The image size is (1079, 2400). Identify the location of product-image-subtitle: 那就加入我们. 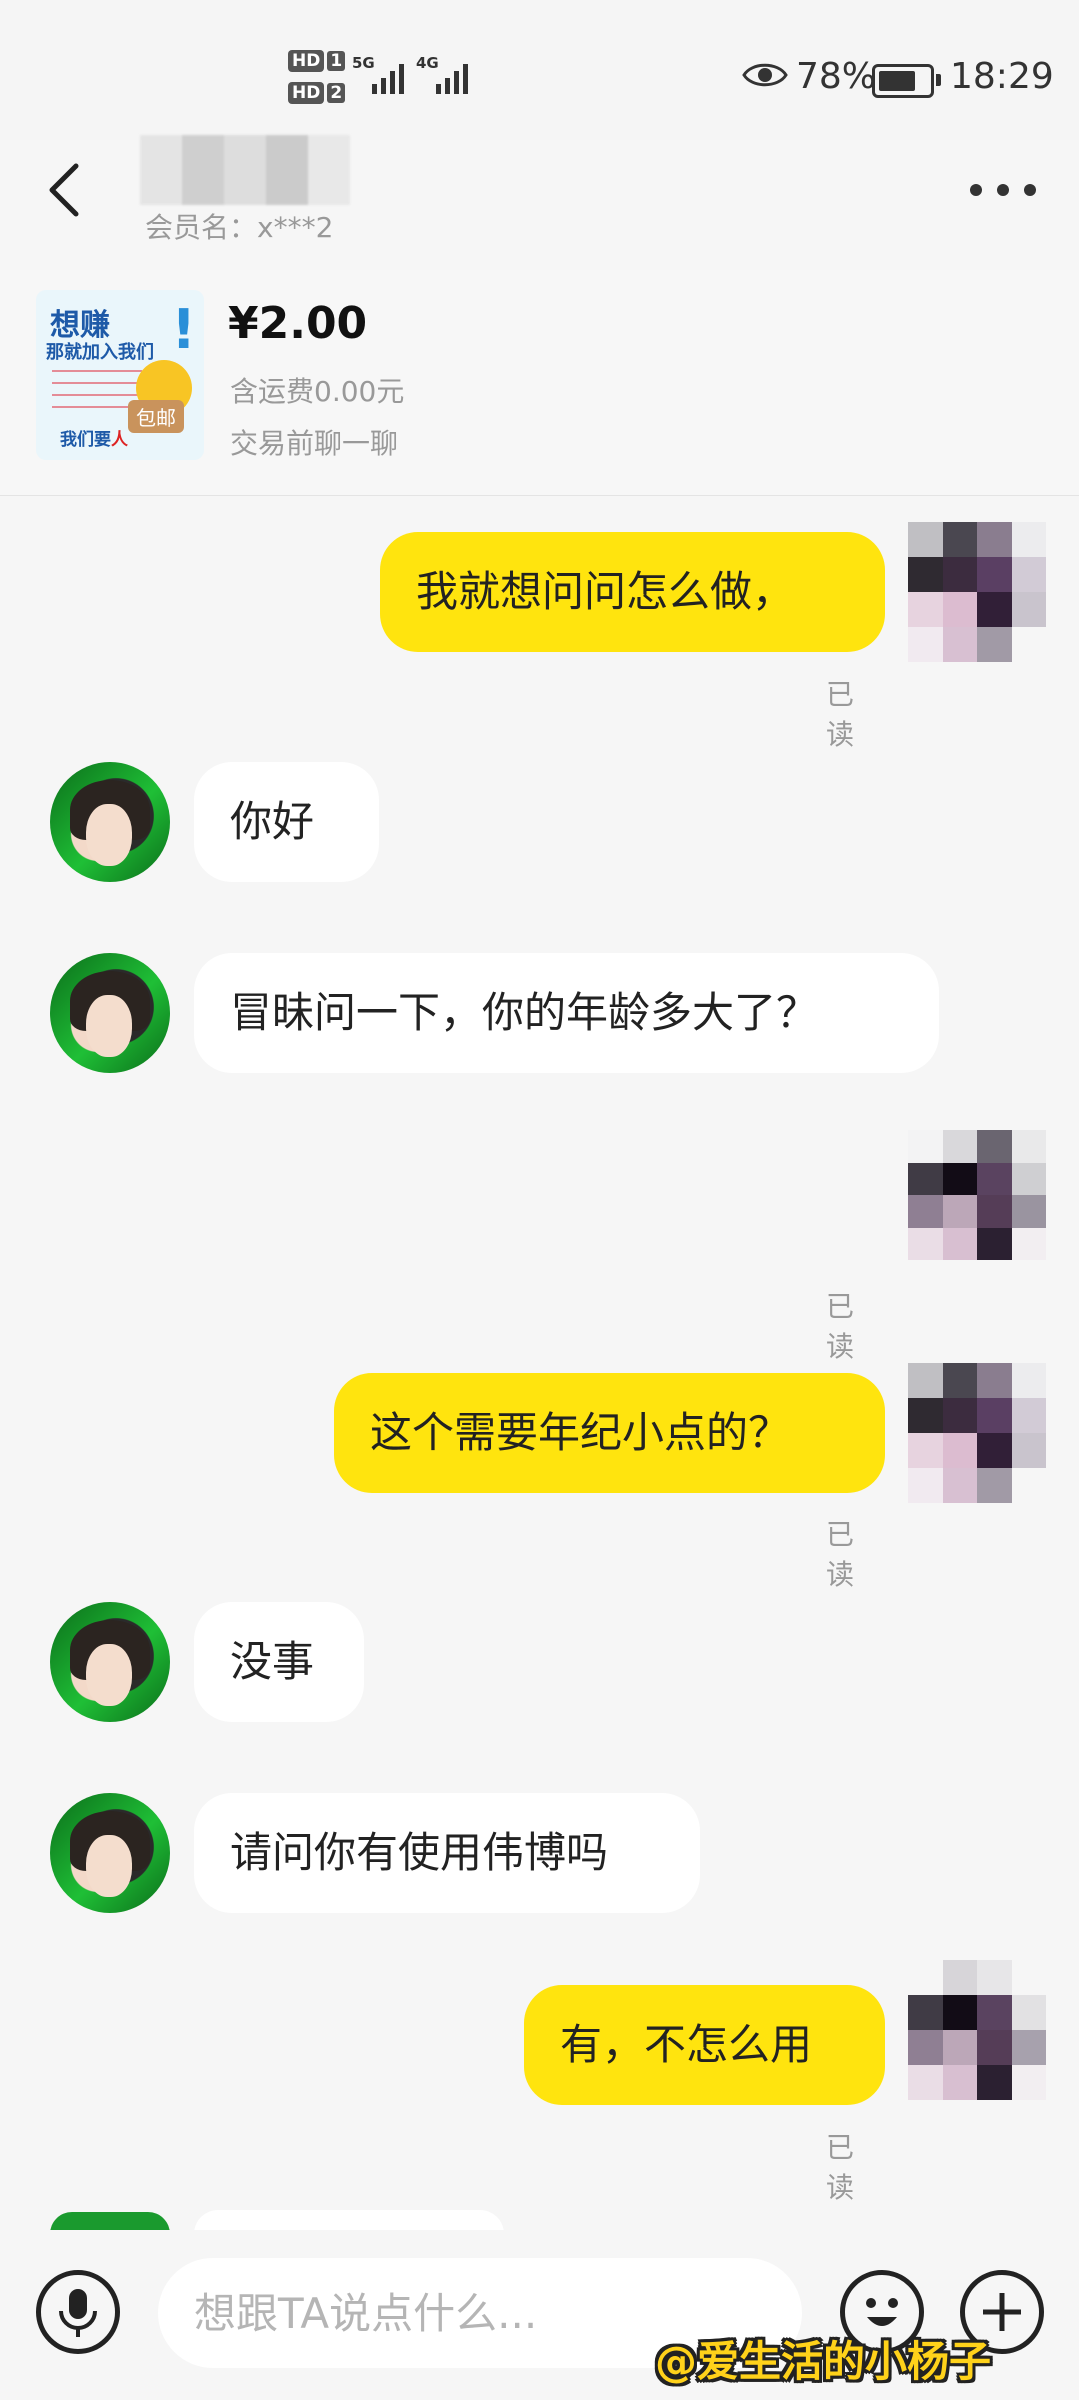
(100, 352).